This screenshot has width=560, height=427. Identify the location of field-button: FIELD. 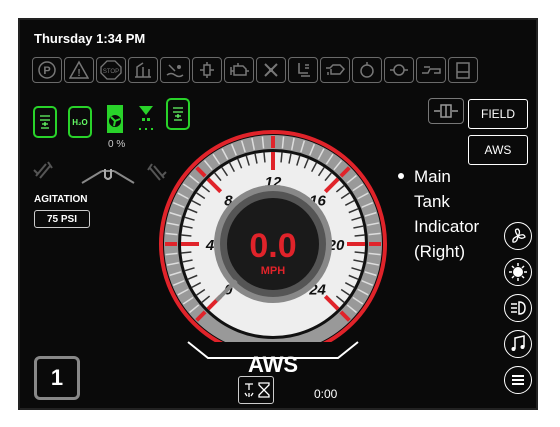
(498, 114).